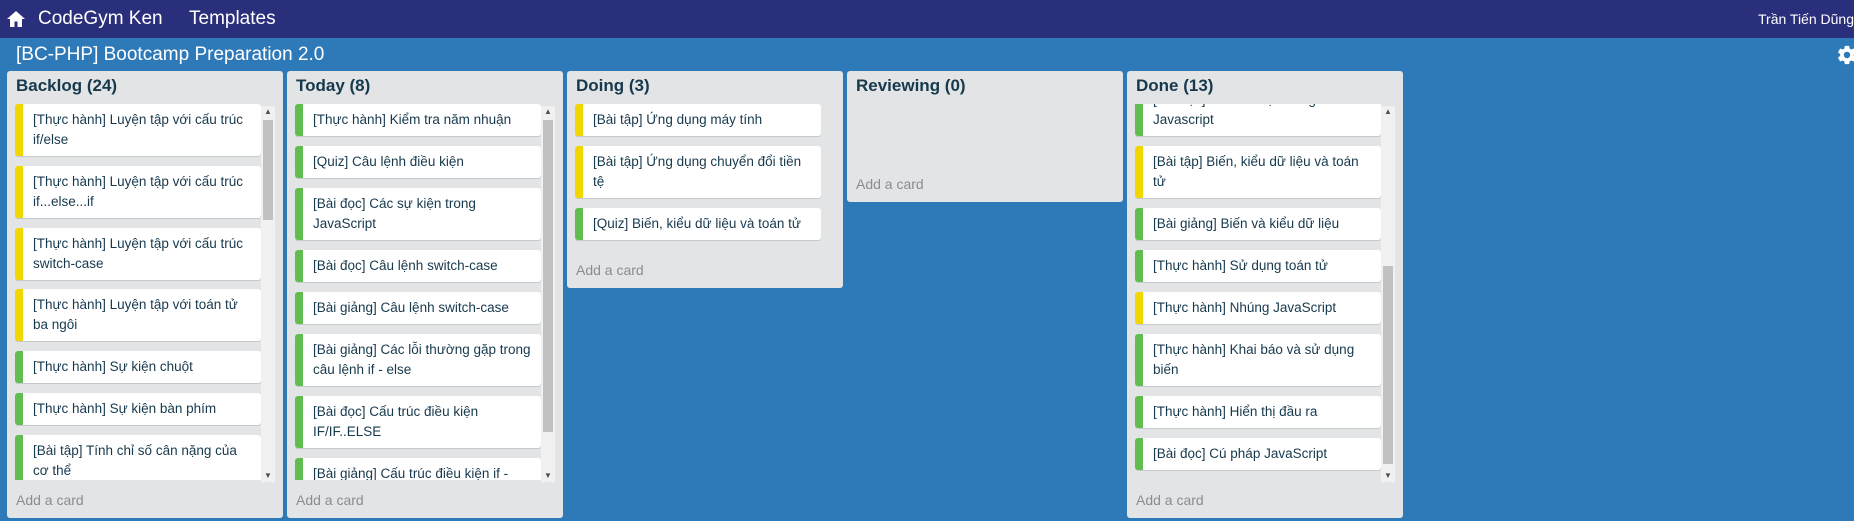 The height and width of the screenshot is (521, 1854). What do you see at coordinates (1175, 85) in the screenshot?
I see `list-title: Done (13)` at bounding box center [1175, 85].